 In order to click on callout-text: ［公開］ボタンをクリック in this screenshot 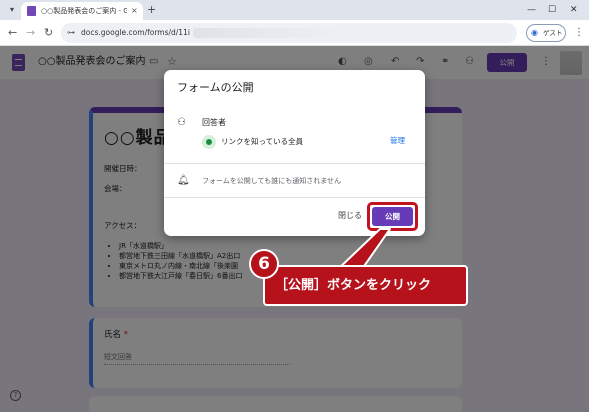, I will do `click(353, 285)`.